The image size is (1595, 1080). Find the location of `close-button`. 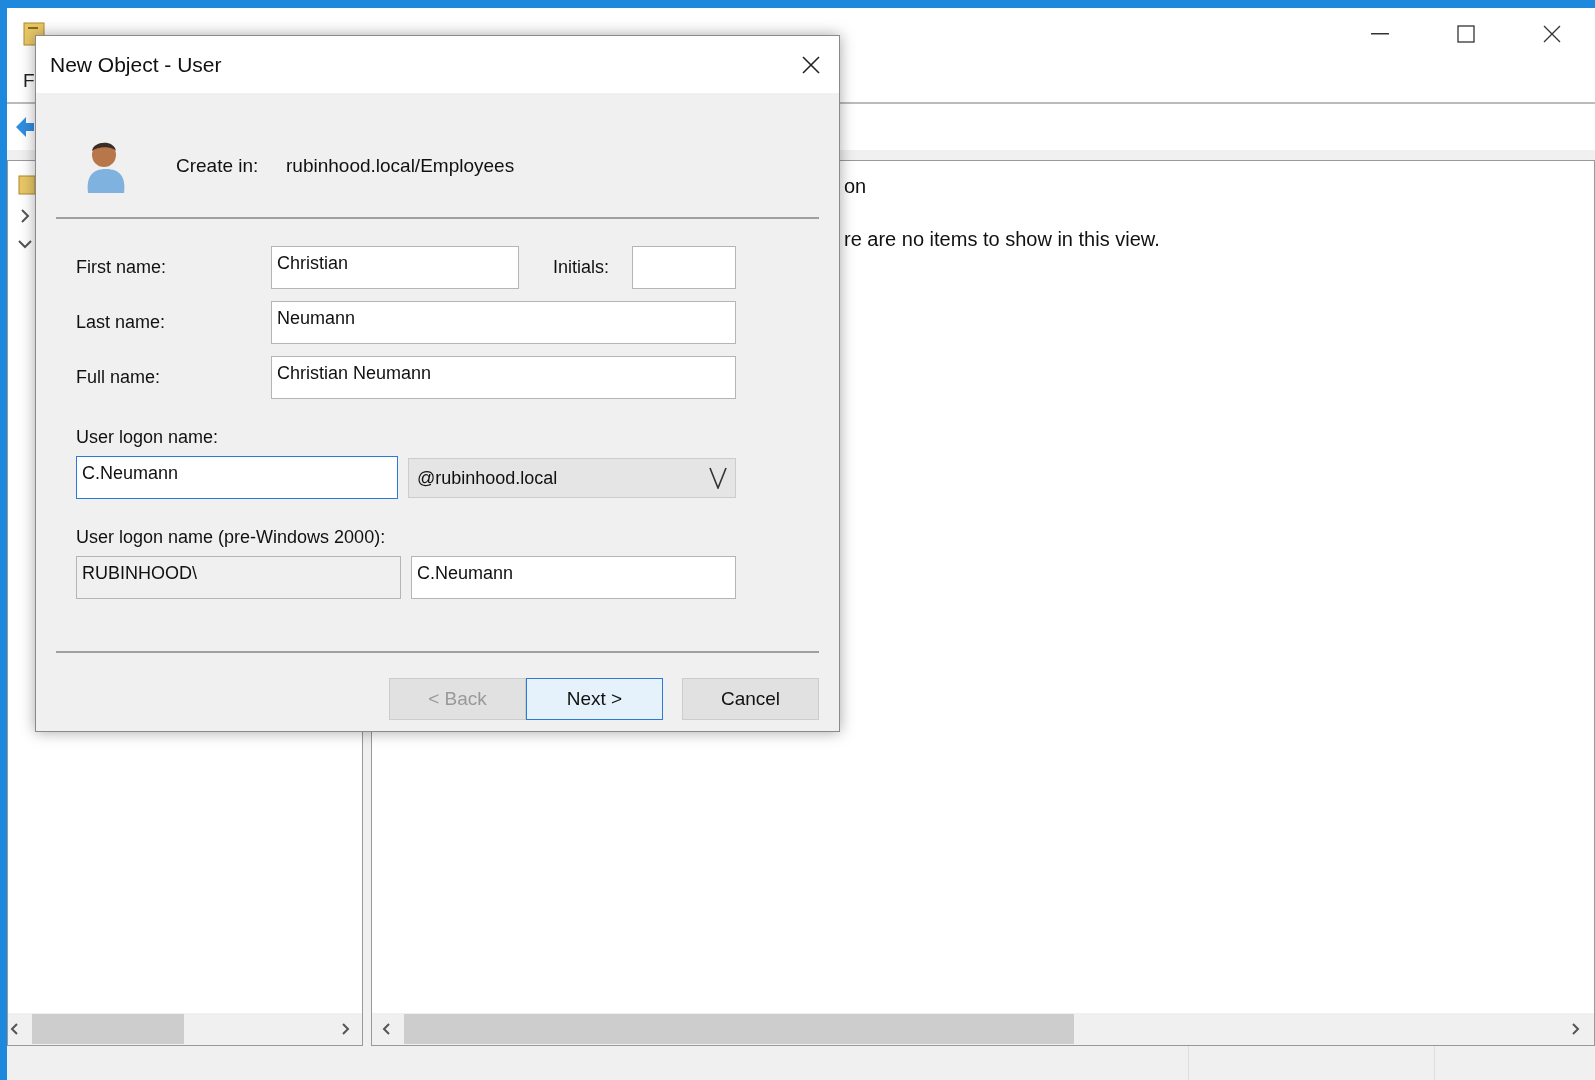

close-button is located at coordinates (811, 64).